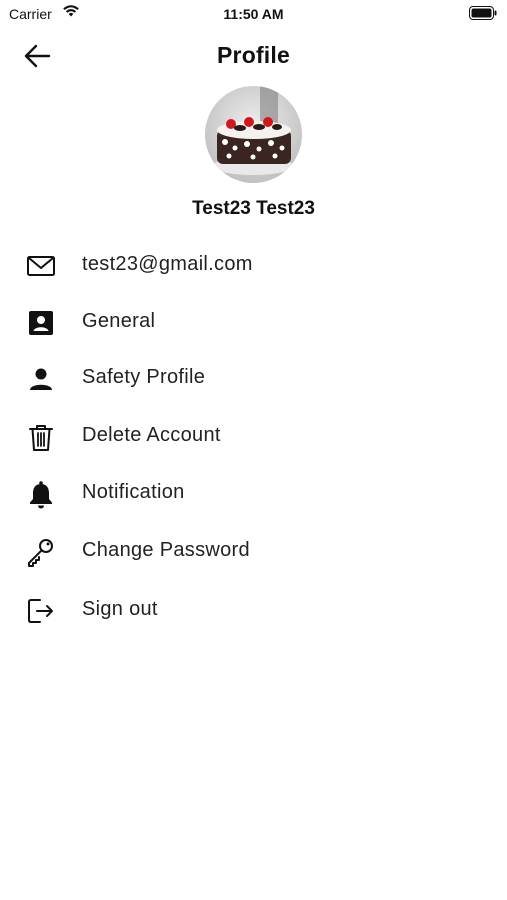 The width and height of the screenshot is (507, 900). Describe the element at coordinates (41, 266) in the screenshot. I see `mail-icon` at that location.